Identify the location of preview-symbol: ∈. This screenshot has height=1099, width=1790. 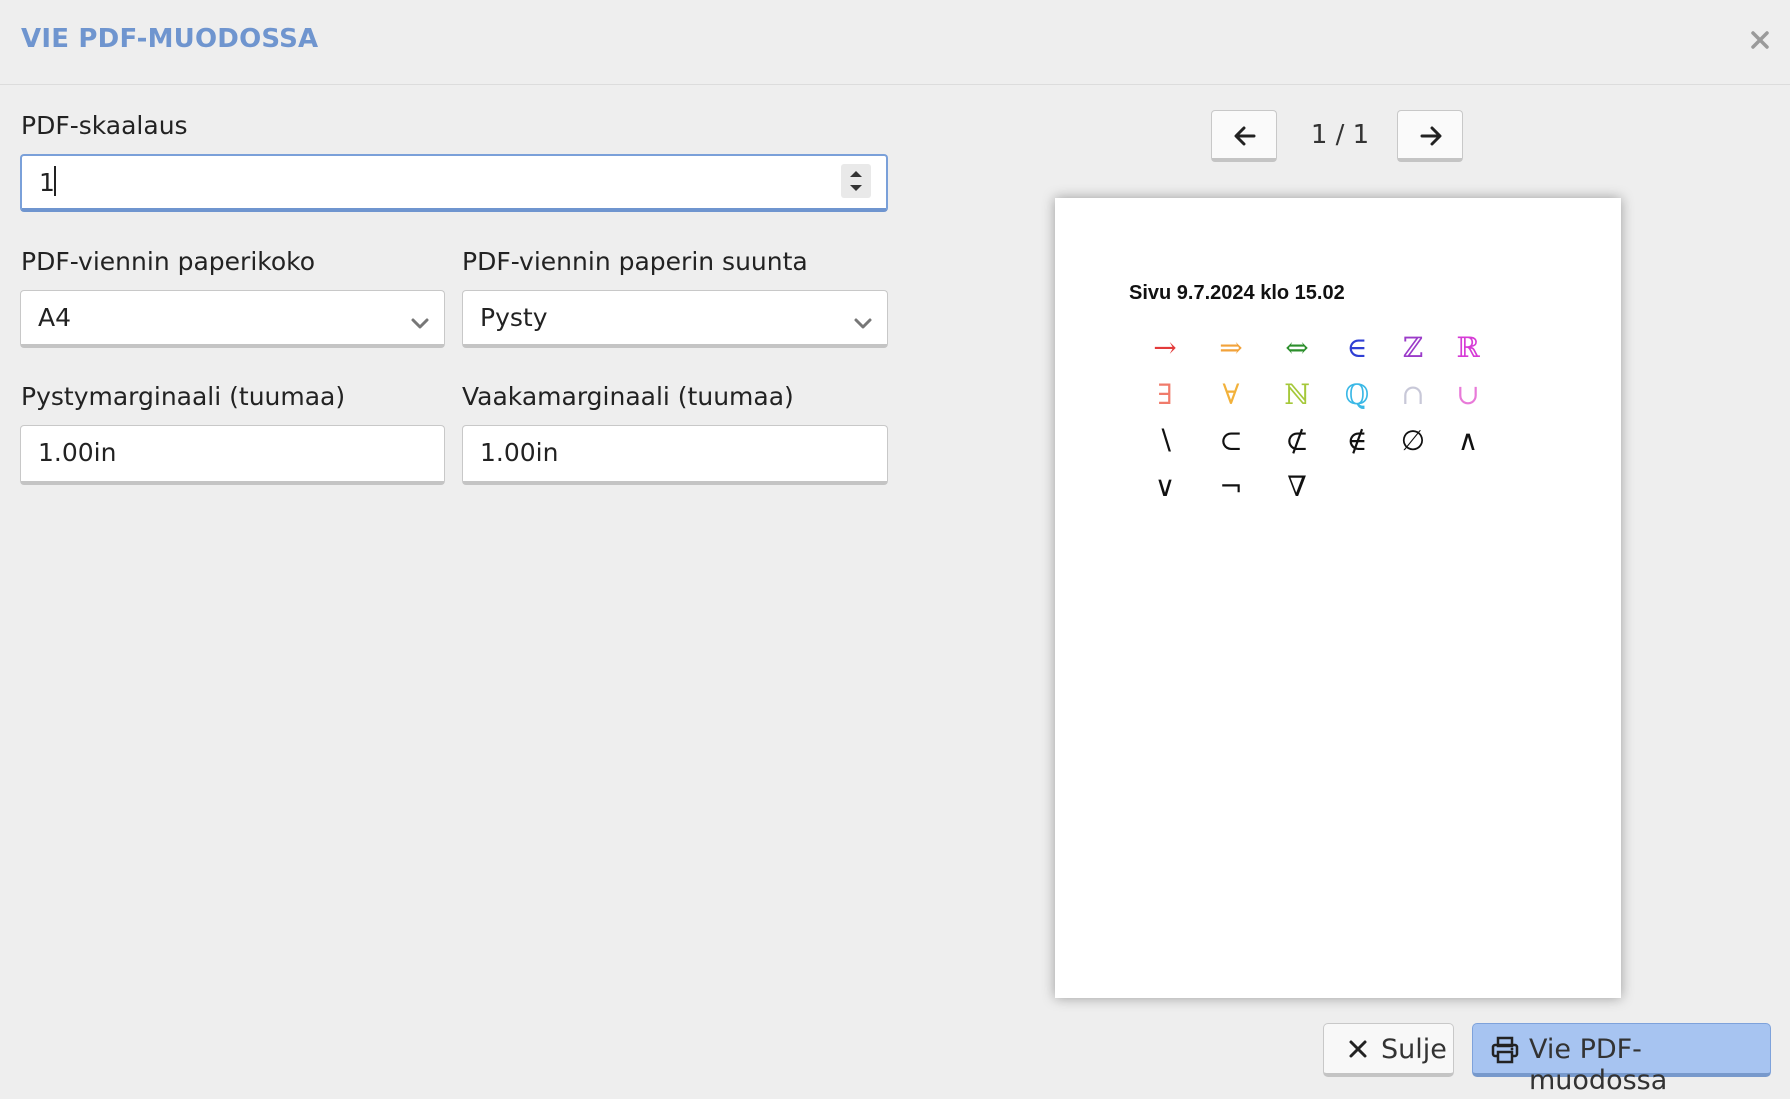
(1357, 347).